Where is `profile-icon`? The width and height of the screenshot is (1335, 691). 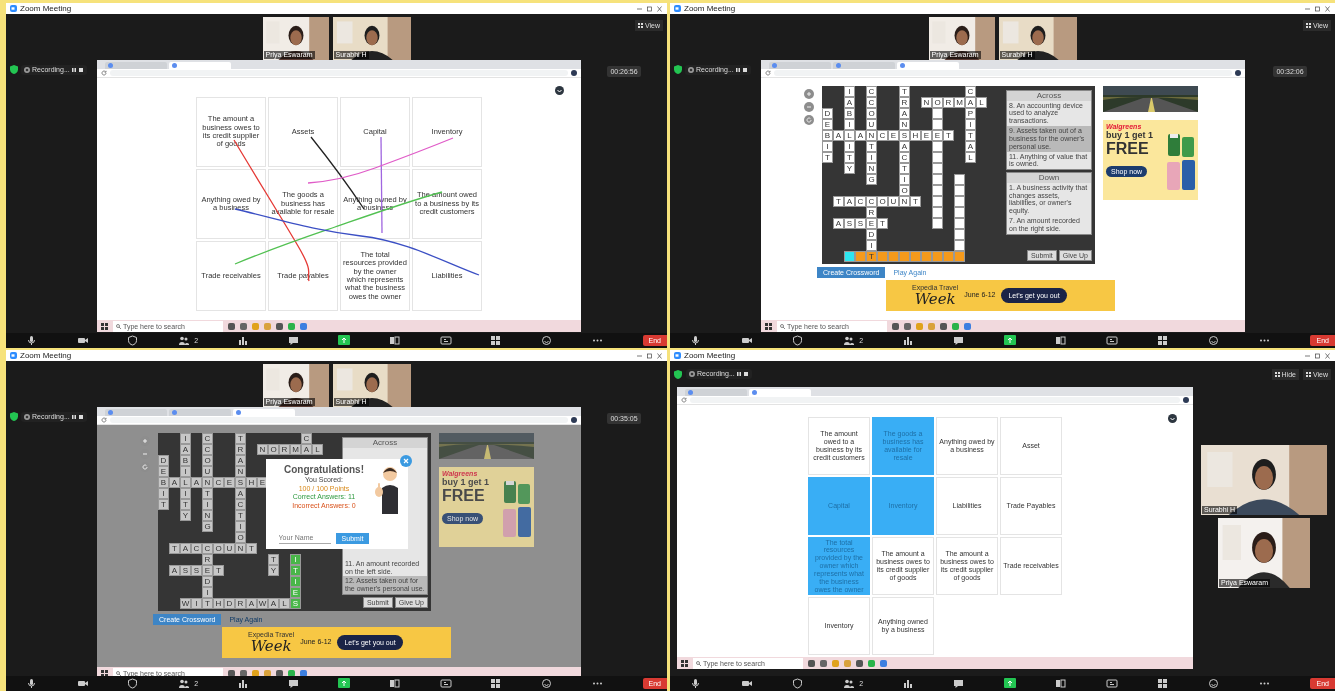
profile-icon is located at coordinates (574, 73).